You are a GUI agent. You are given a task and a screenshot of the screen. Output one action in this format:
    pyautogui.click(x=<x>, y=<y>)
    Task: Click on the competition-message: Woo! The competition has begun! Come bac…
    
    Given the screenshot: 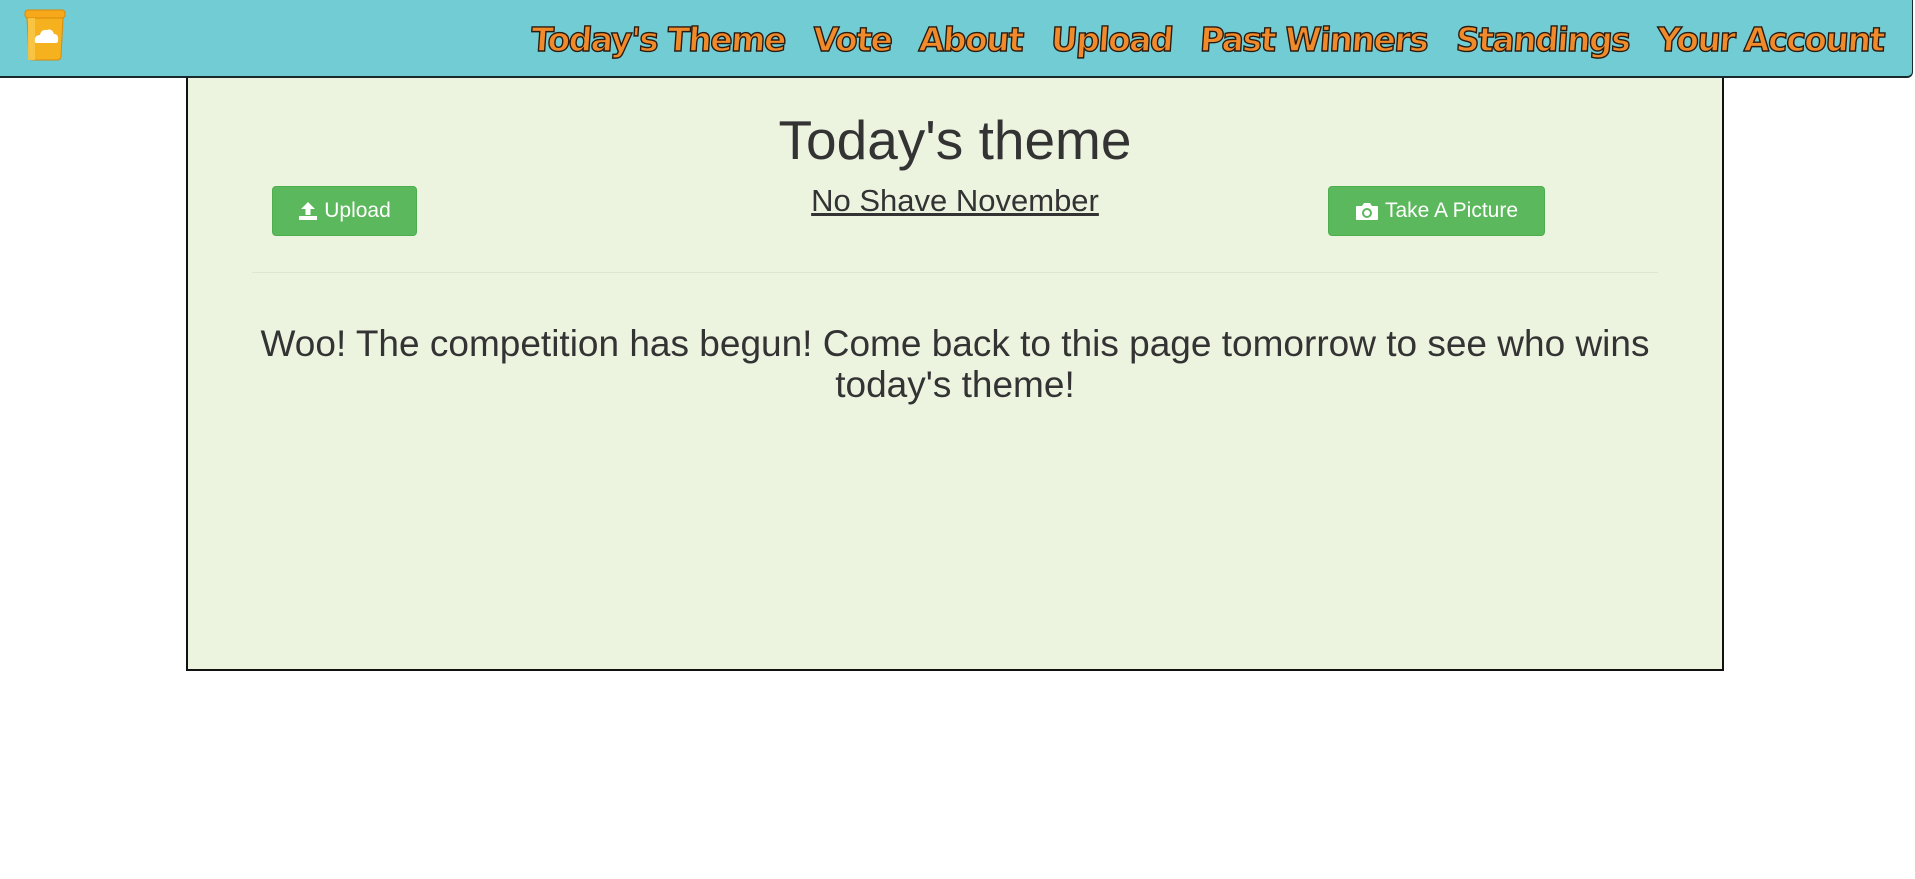 What is the action you would take?
    pyautogui.click(x=955, y=364)
    